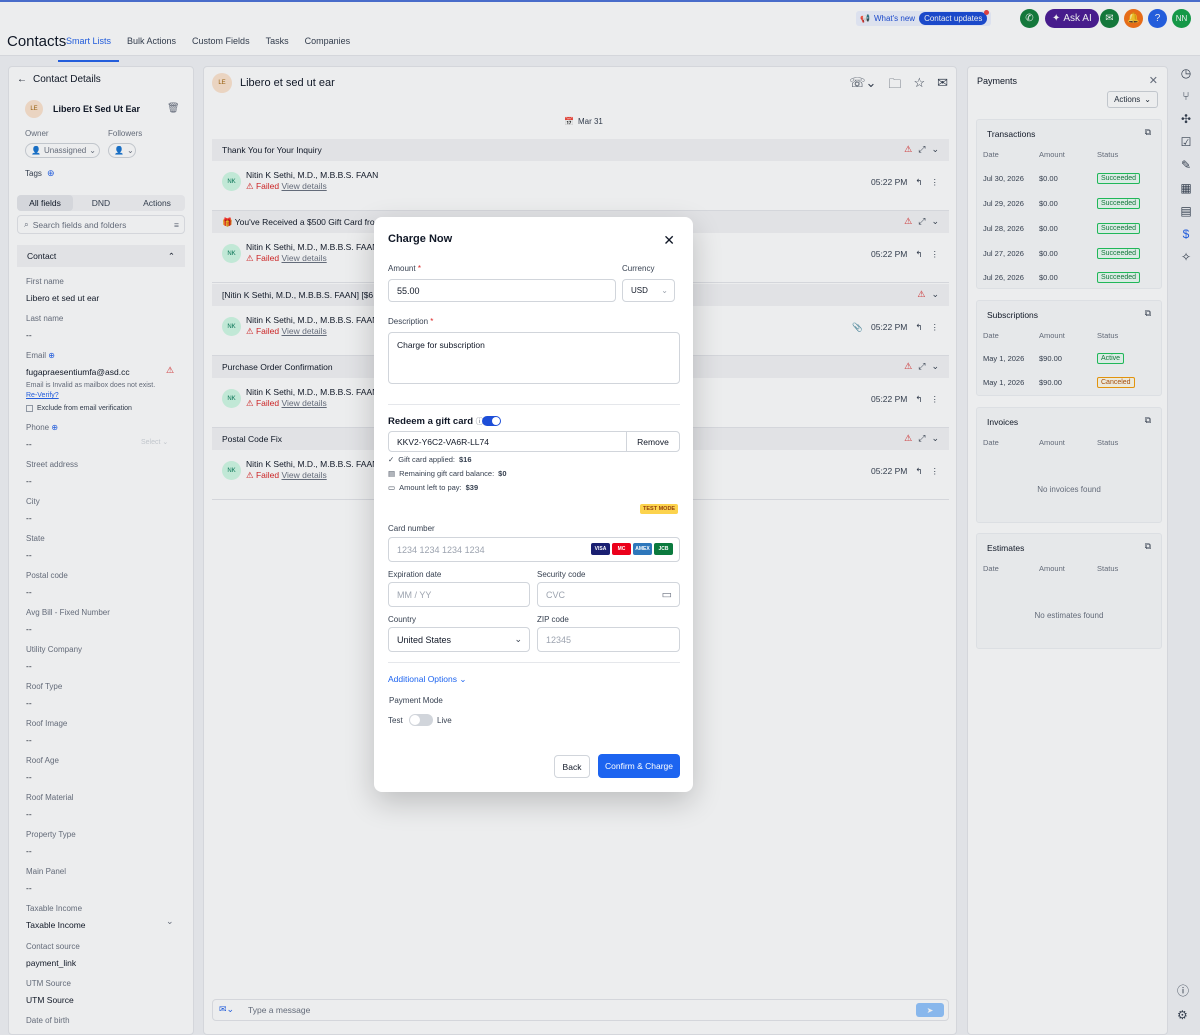  I want to click on gift-card-toggle, so click(491, 421).